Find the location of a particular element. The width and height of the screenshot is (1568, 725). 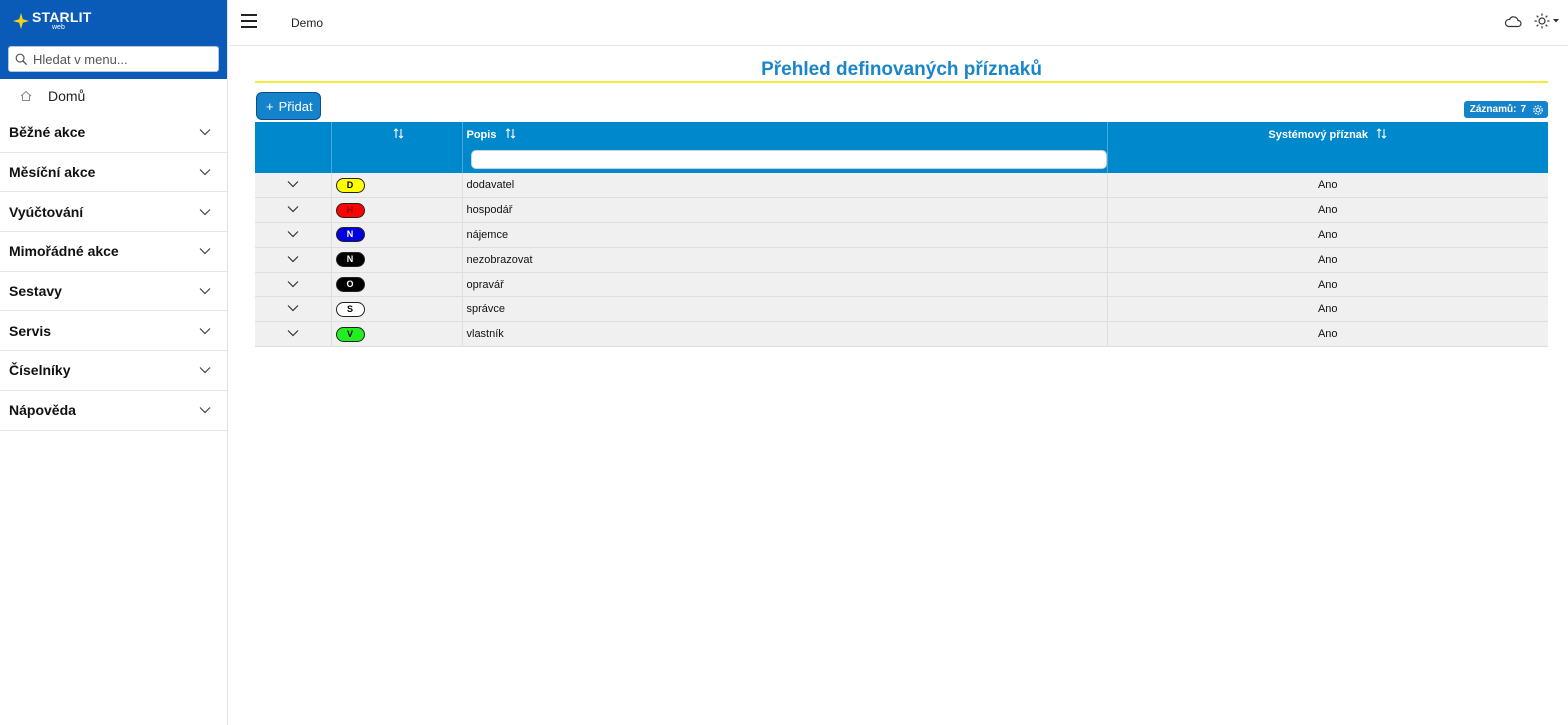

header-code is located at coordinates (397, 134).